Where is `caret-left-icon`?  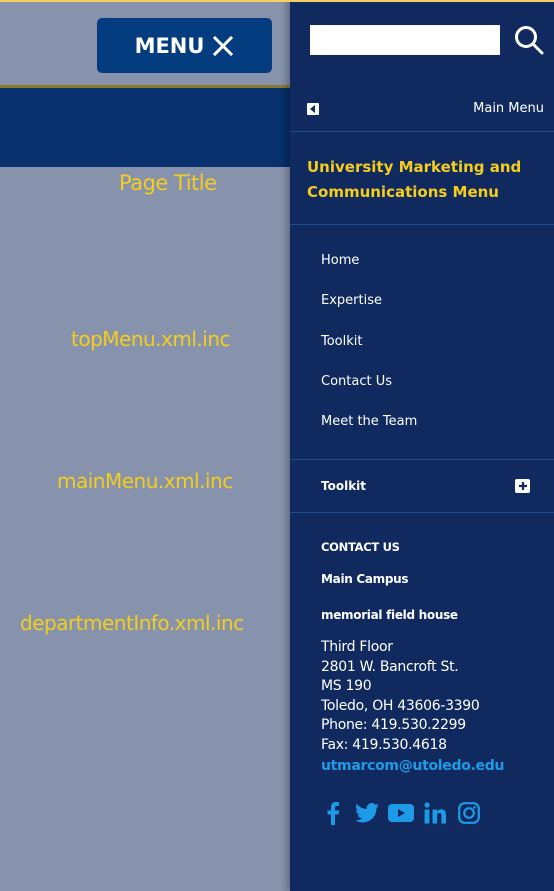
caret-left-icon is located at coordinates (313, 108).